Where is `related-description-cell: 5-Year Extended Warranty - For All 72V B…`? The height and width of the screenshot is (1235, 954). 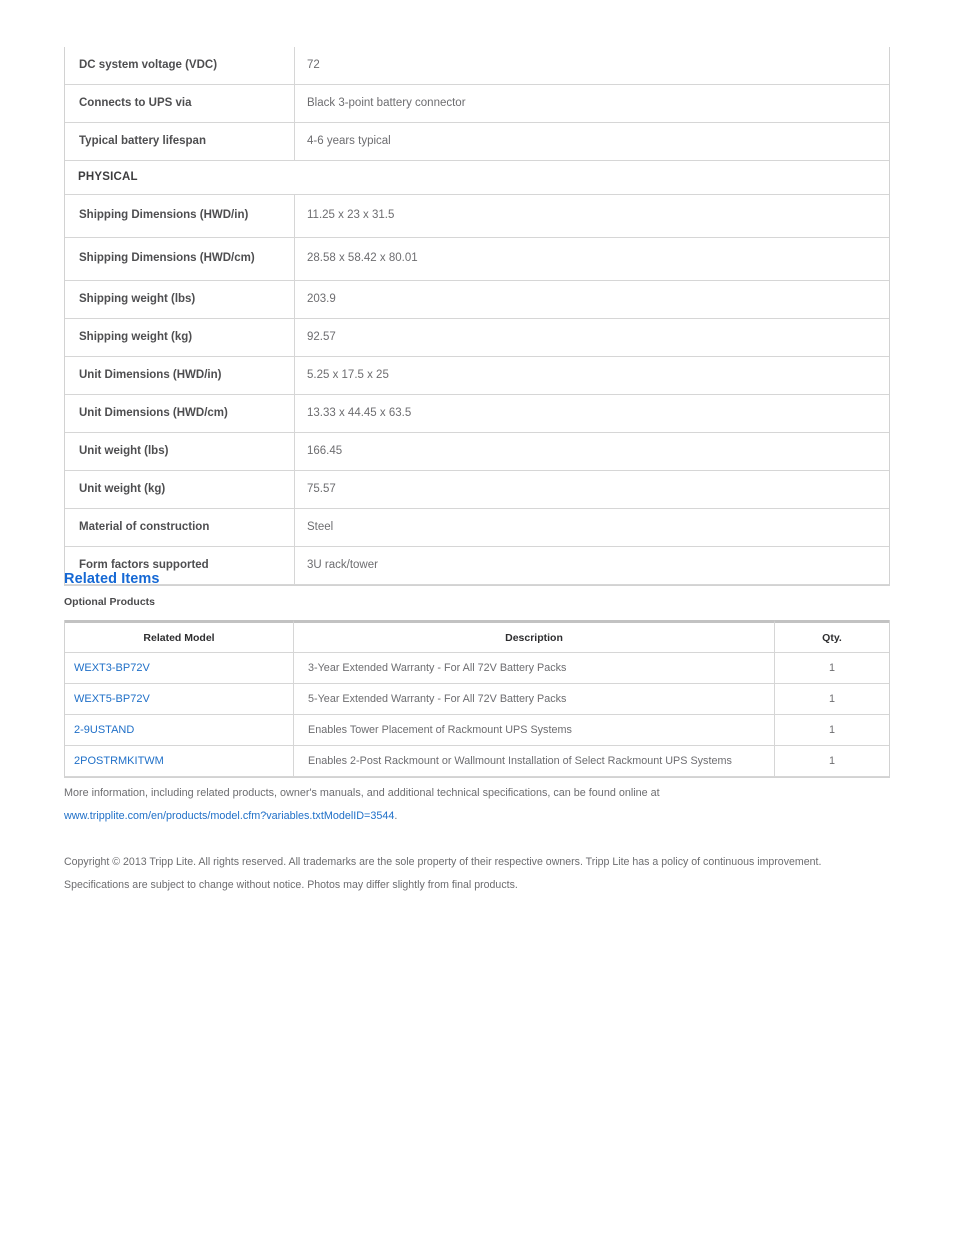 related-description-cell: 5-Year Extended Warranty - For All 72V B… is located at coordinates (534, 699).